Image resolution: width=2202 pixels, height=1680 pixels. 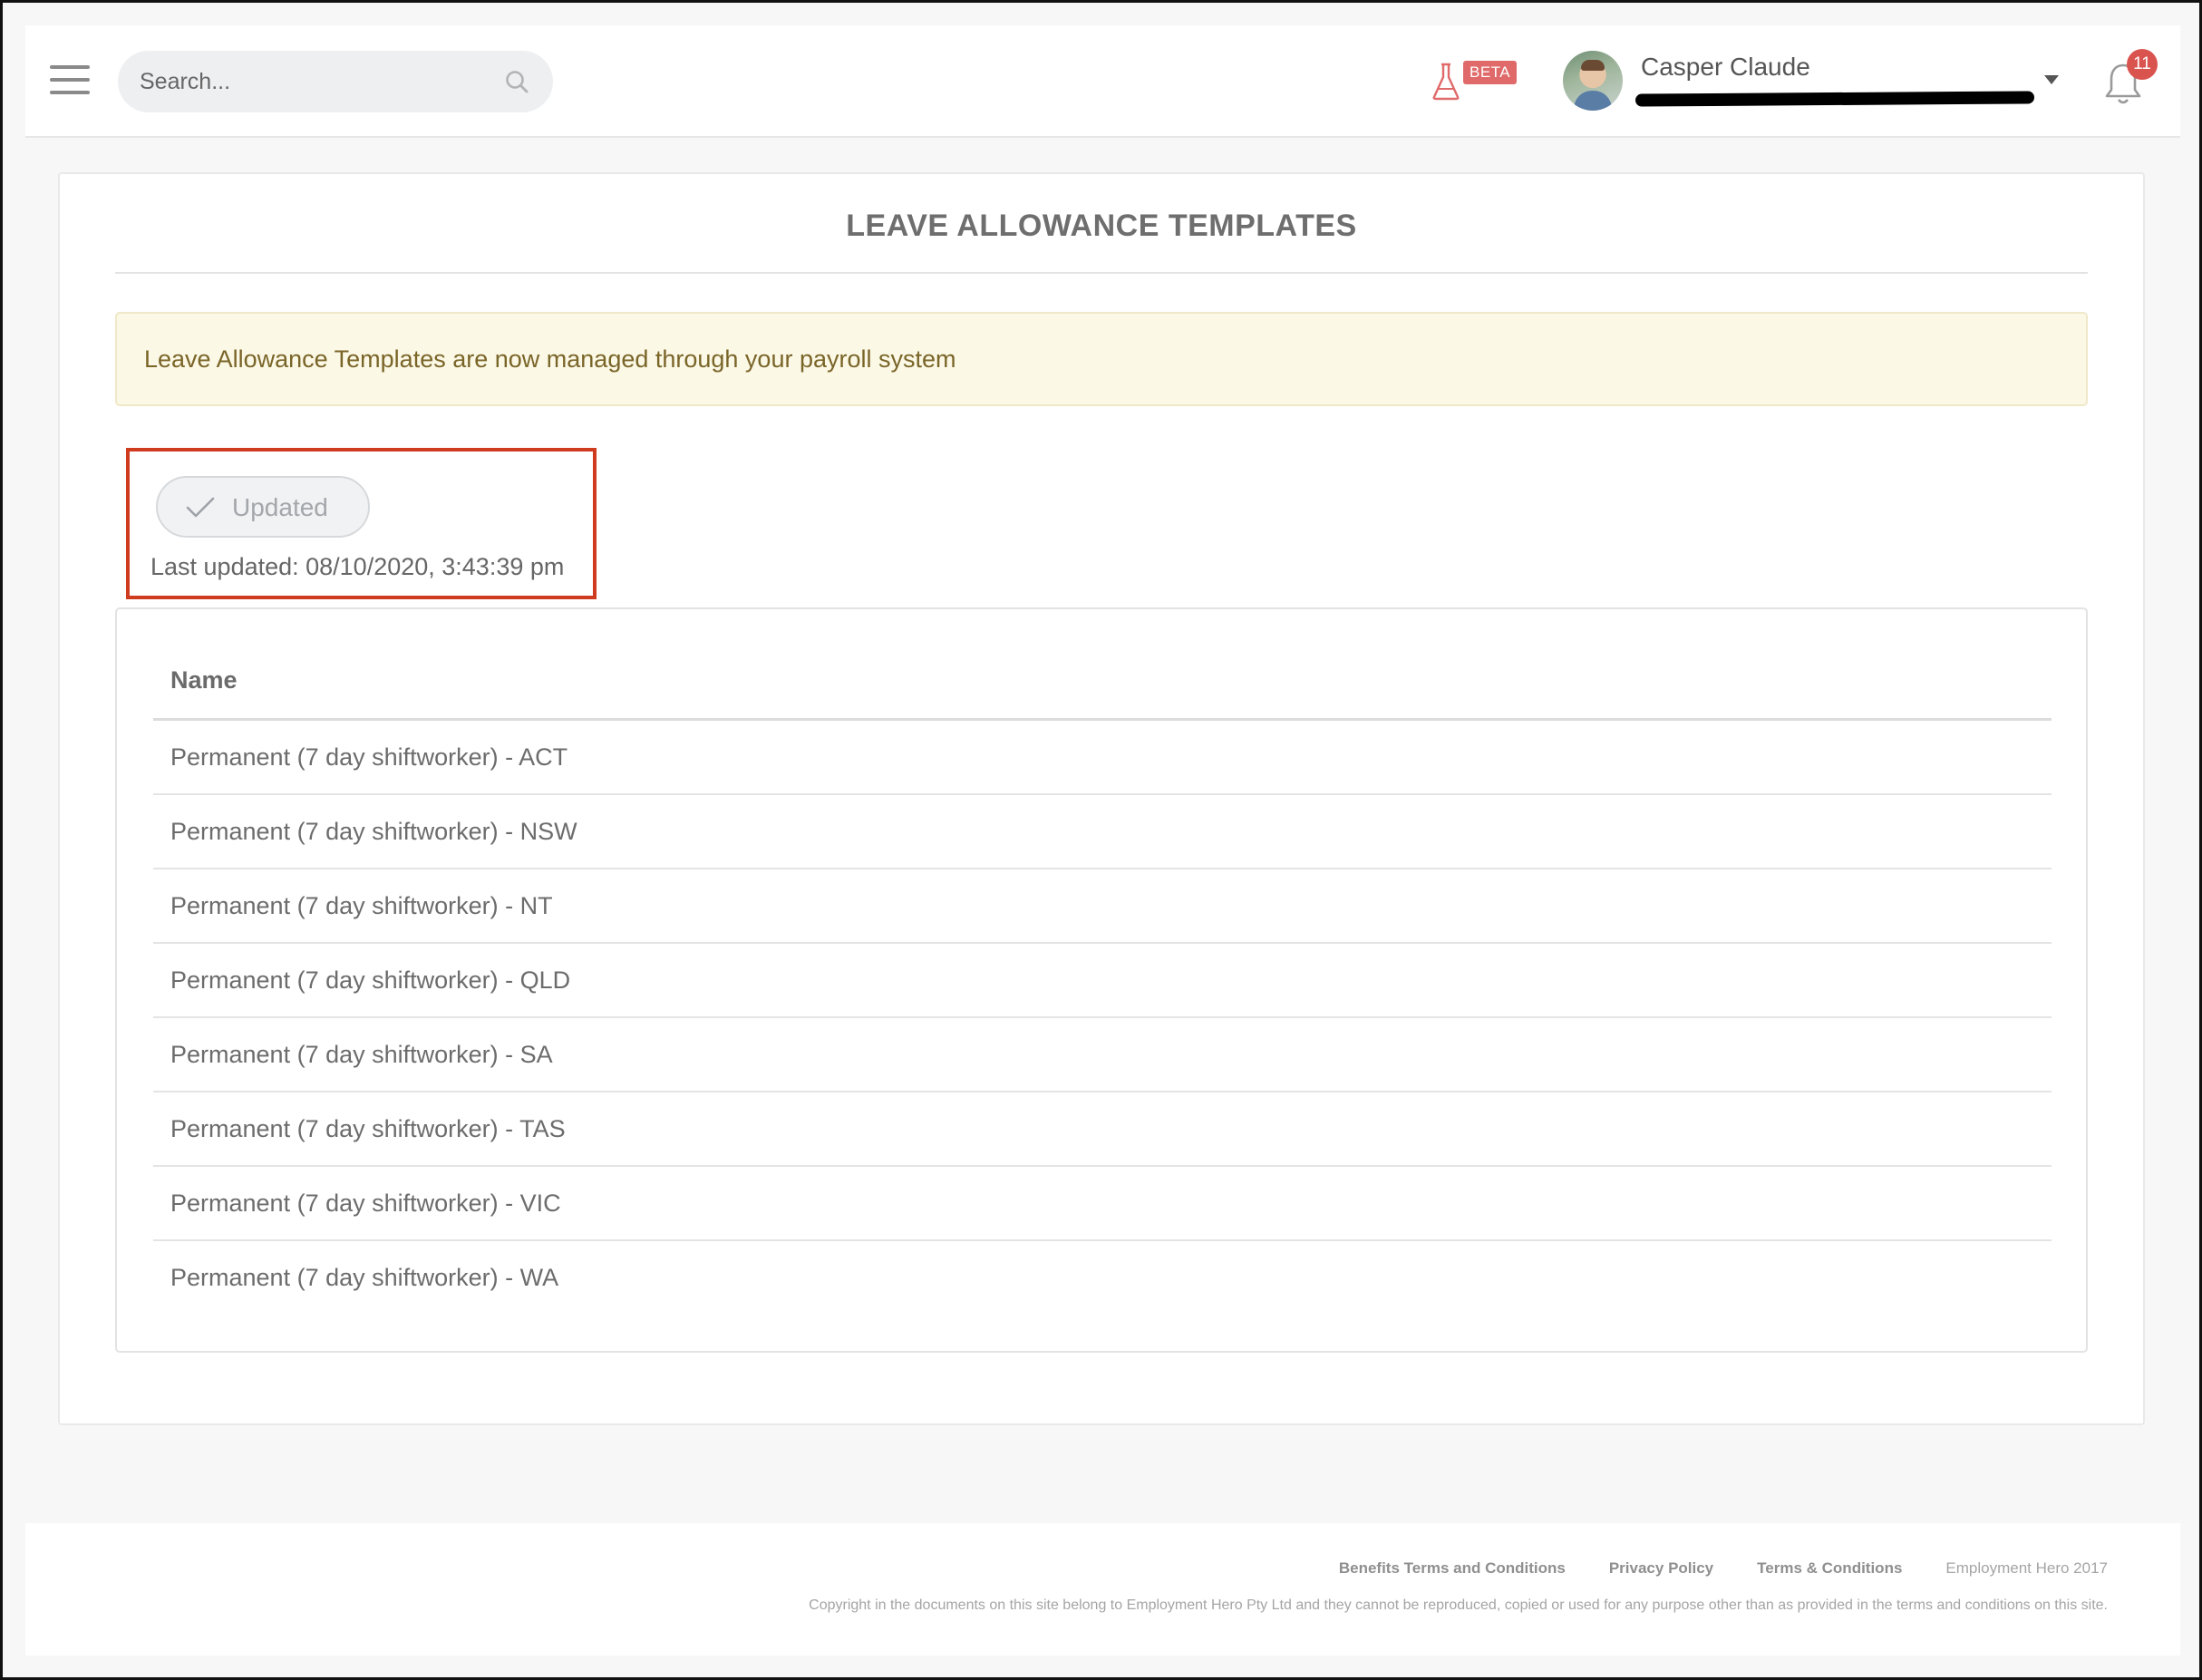 What do you see at coordinates (1835, 99) in the screenshot?
I see `redacted-email-bar` at bounding box center [1835, 99].